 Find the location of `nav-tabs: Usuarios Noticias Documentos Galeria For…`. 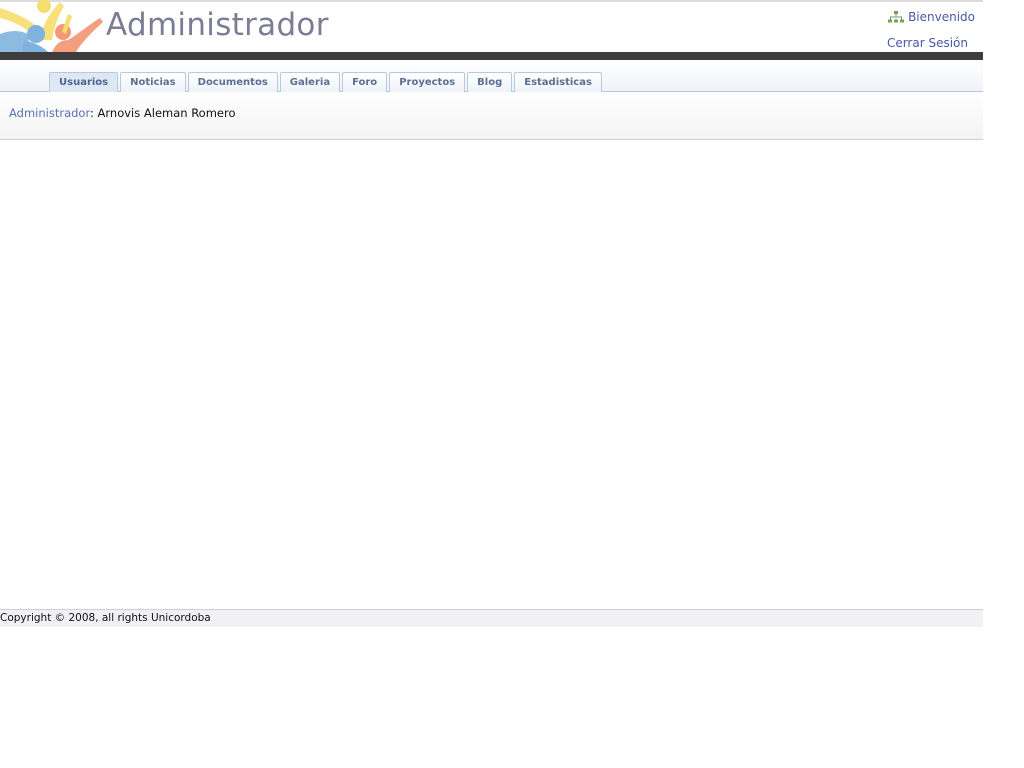

nav-tabs: Usuarios Noticias Documentos Galeria For… is located at coordinates (325, 82).